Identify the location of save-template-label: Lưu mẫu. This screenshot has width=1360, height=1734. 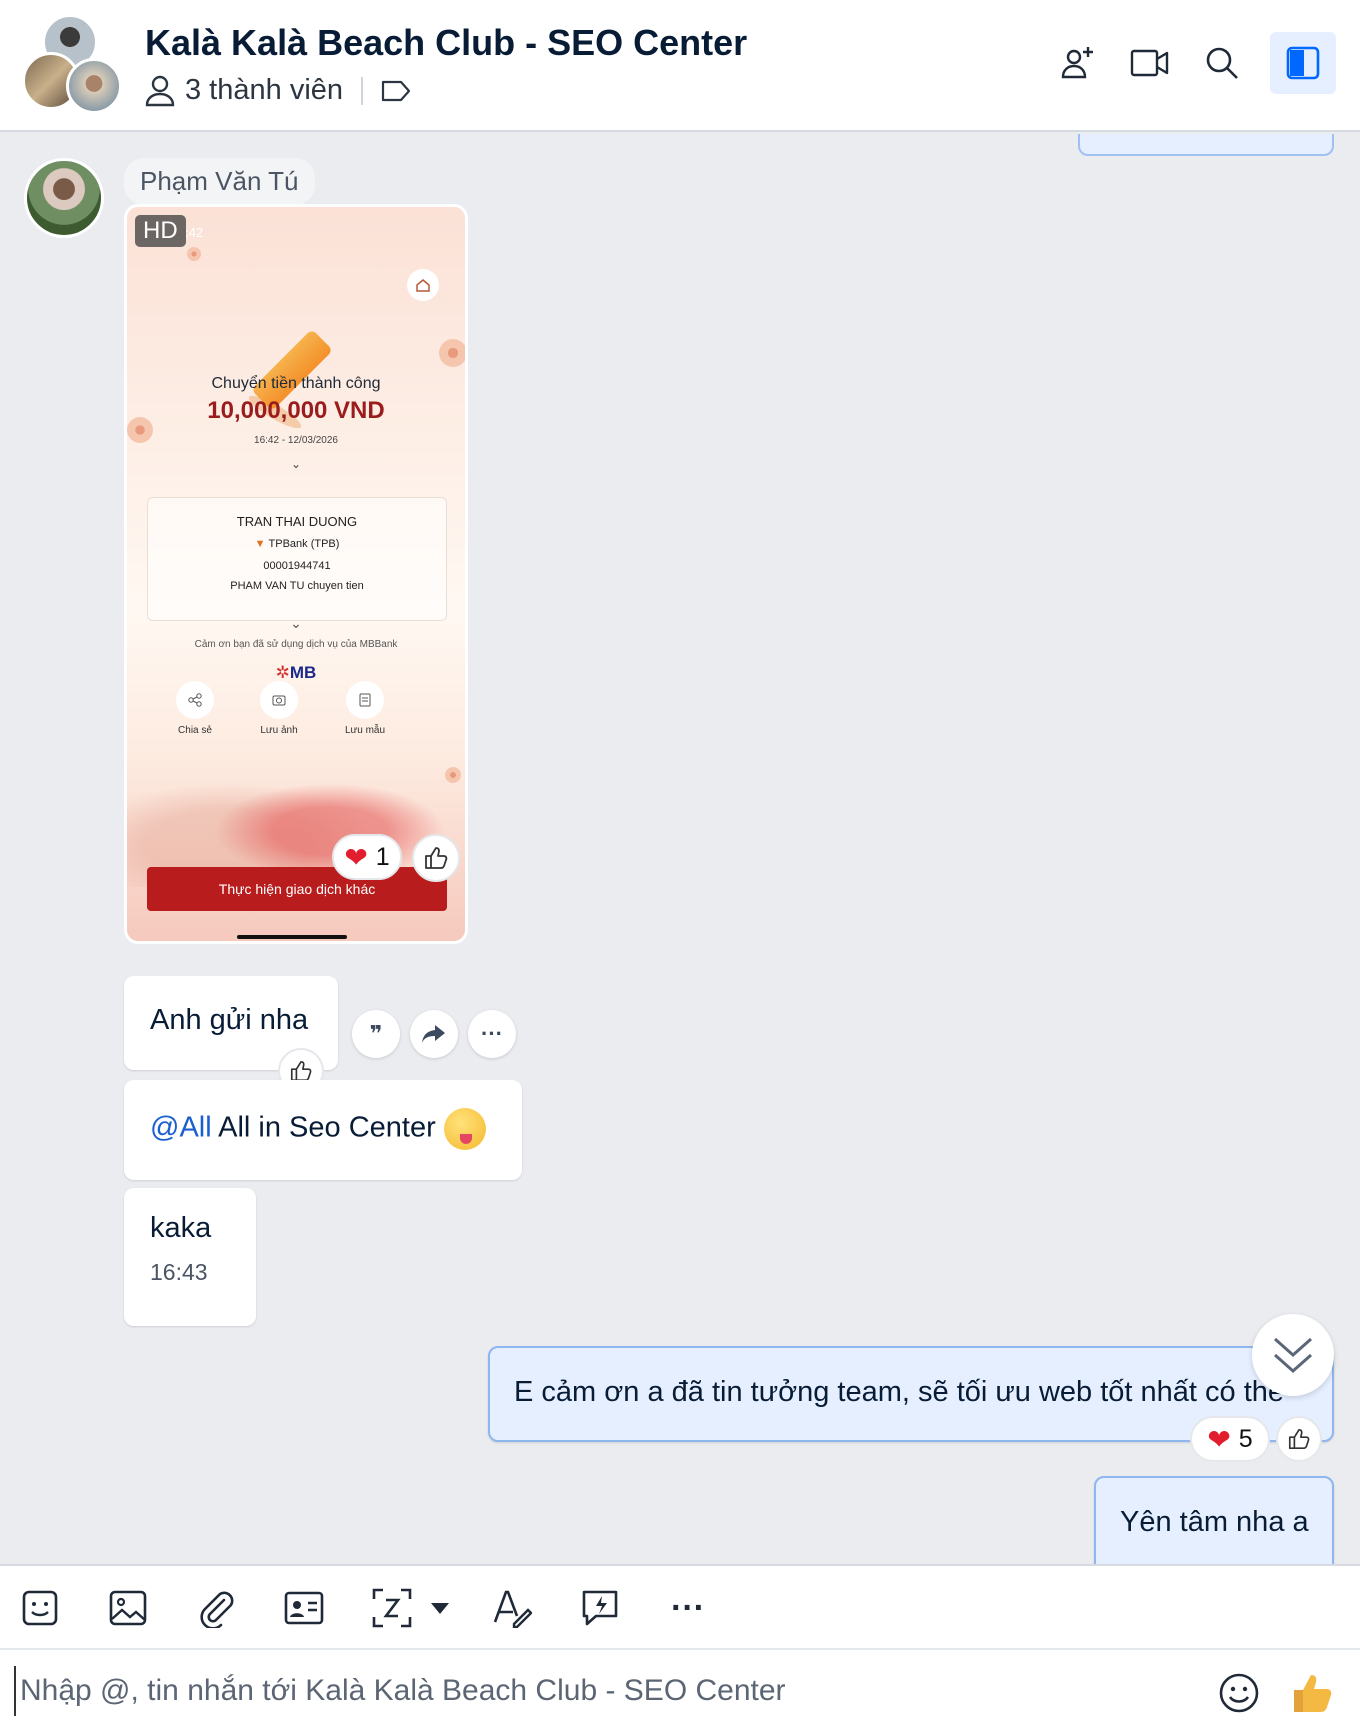
(365, 730).